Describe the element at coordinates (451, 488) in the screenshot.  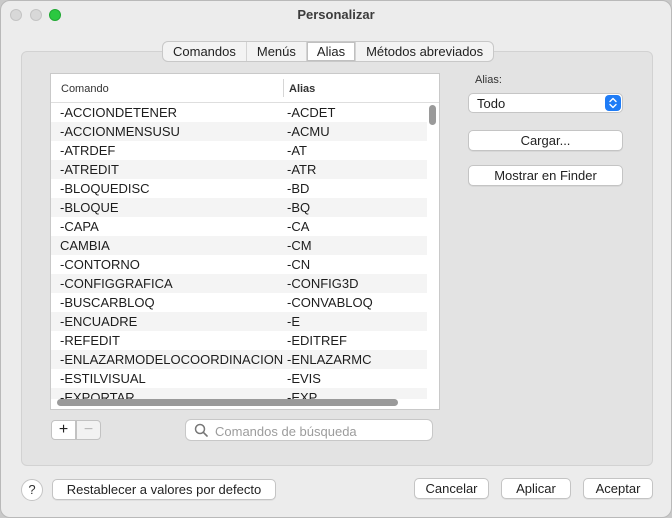
I see `cancel-button: Cancelar` at that location.